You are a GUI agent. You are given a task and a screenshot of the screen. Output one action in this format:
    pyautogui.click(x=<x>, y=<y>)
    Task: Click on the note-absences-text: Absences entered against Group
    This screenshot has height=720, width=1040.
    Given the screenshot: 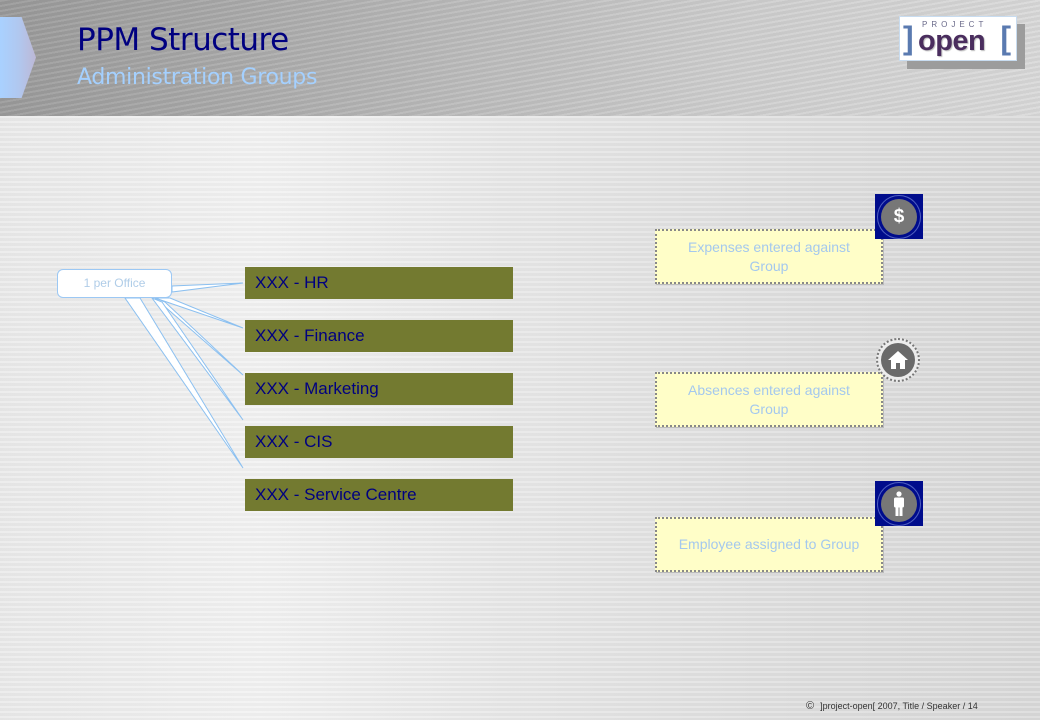 What is the action you would take?
    pyautogui.click(x=769, y=399)
    